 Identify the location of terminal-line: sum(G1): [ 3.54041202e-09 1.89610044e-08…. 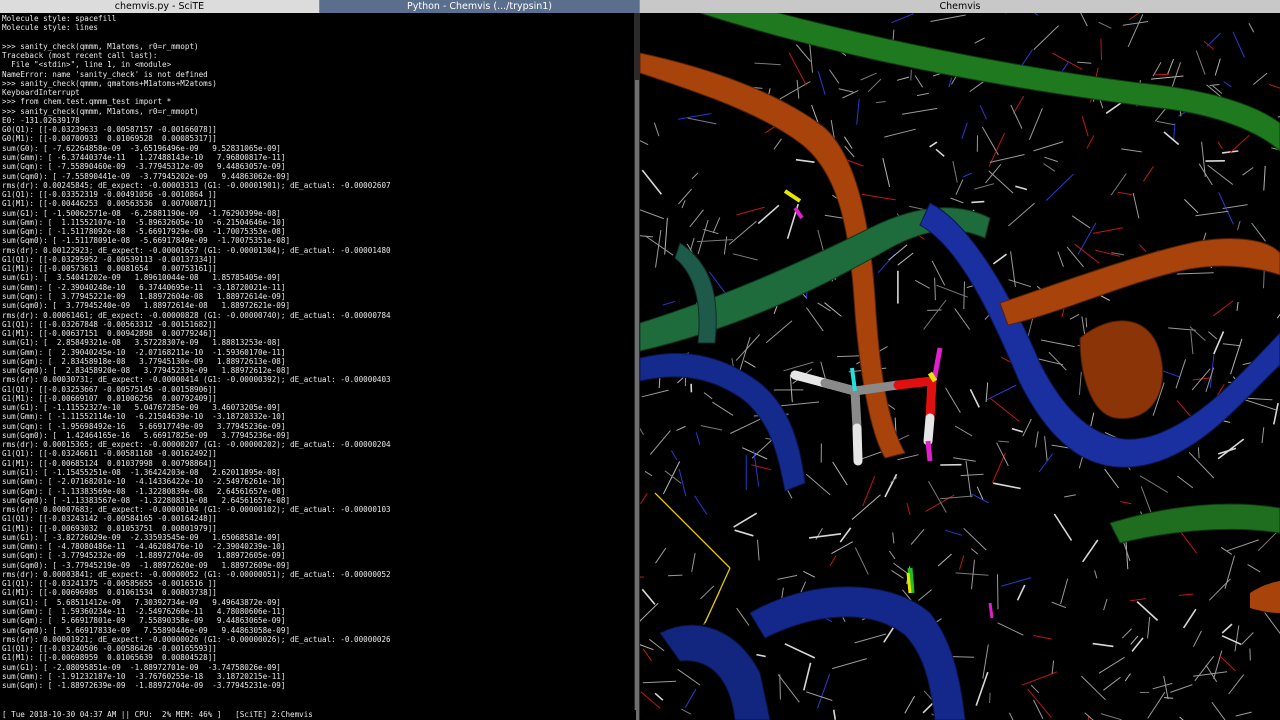
(141, 278).